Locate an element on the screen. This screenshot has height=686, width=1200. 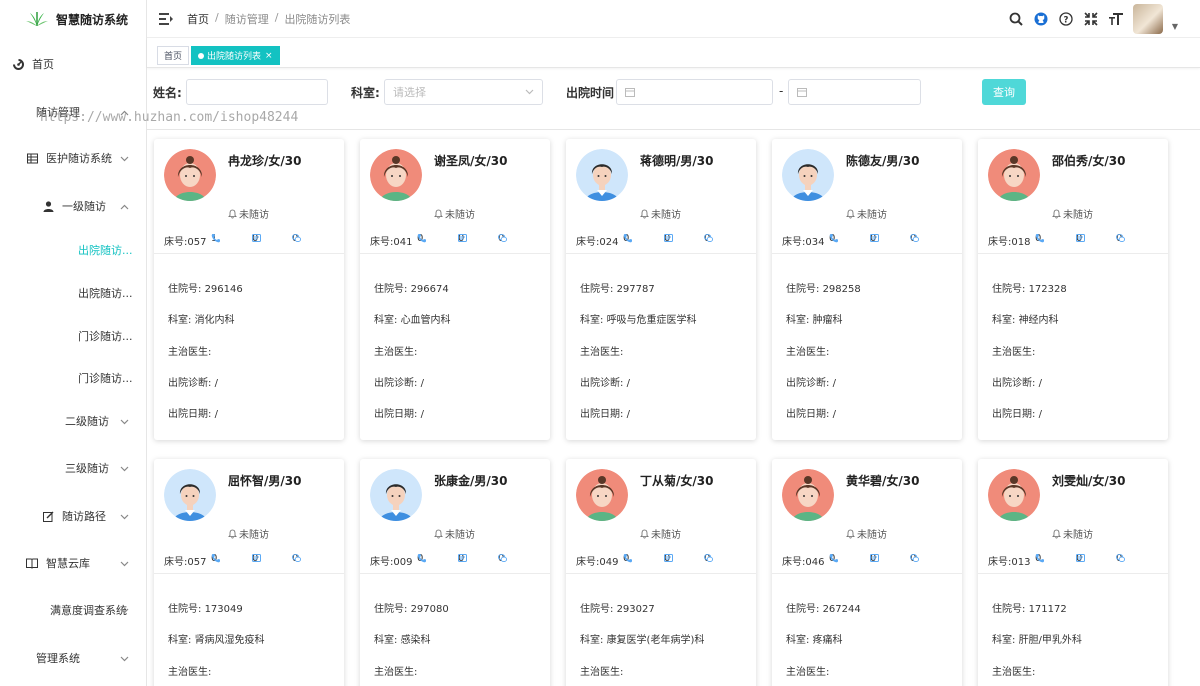
patient-name: 蒋德明/男/30 is located at coordinates (677, 161).